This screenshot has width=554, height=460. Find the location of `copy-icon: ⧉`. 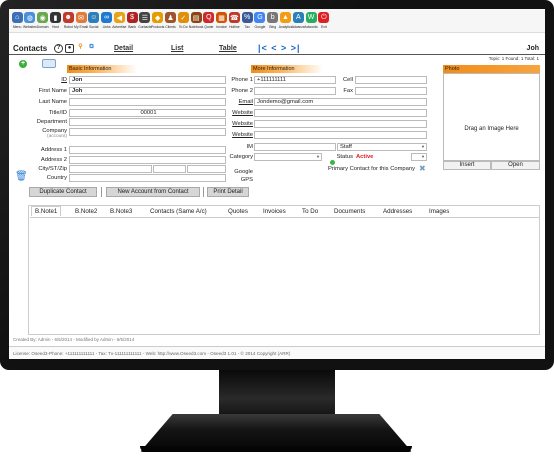

copy-icon: ⧉ is located at coordinates (91, 48).